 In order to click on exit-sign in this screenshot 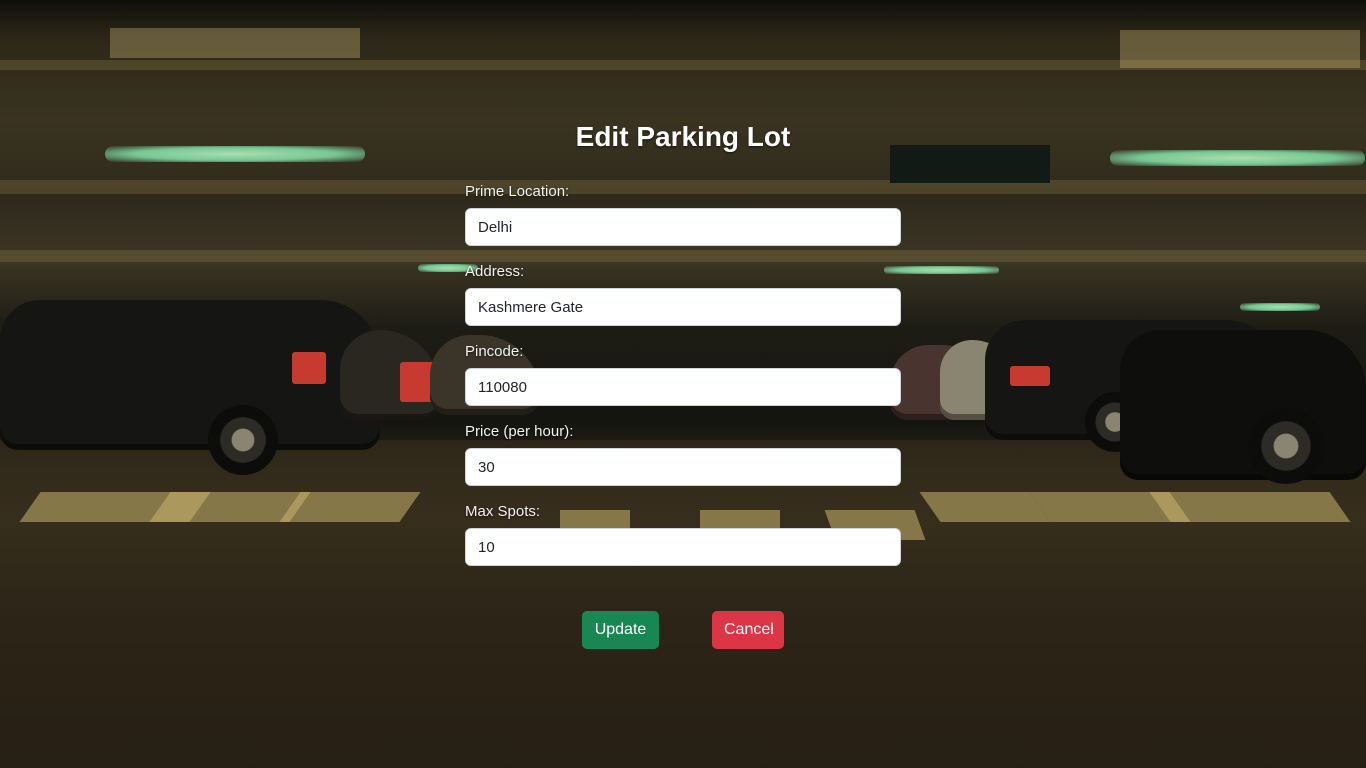, I will do `click(970, 164)`.